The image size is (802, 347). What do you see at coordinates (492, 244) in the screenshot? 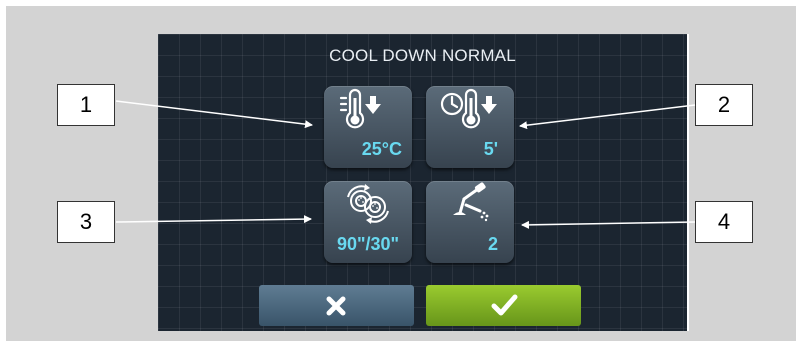
I see `level-value: 2` at bounding box center [492, 244].